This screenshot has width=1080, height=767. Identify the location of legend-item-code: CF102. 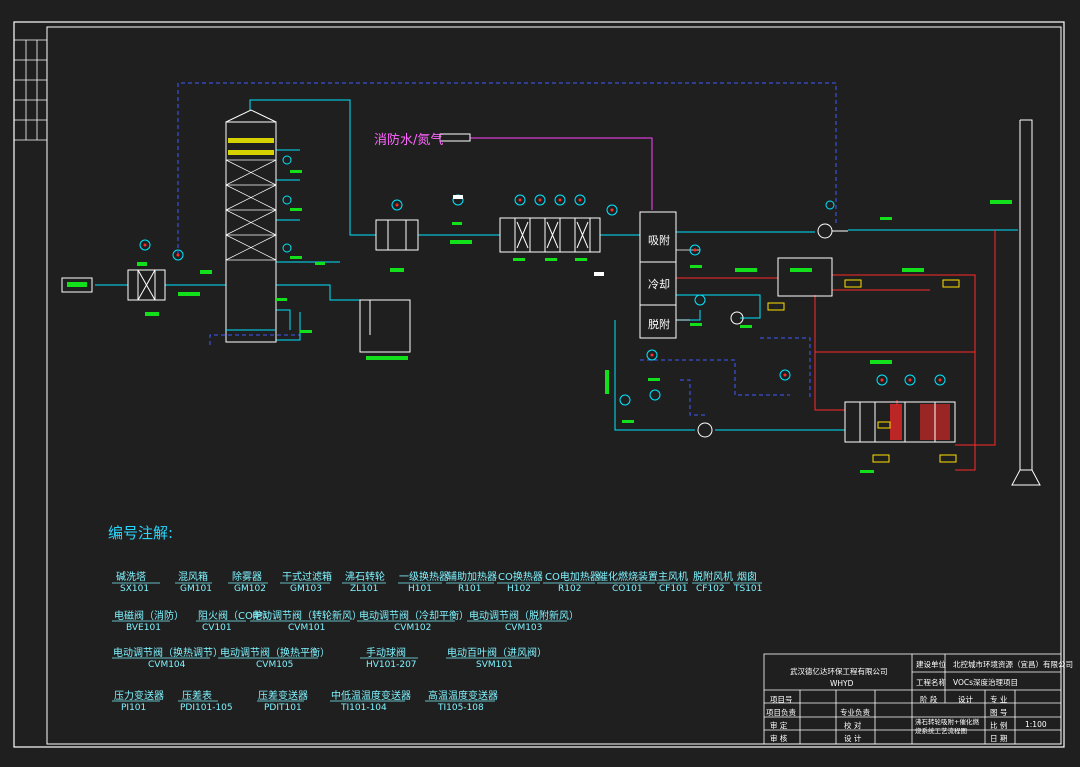
(710, 589).